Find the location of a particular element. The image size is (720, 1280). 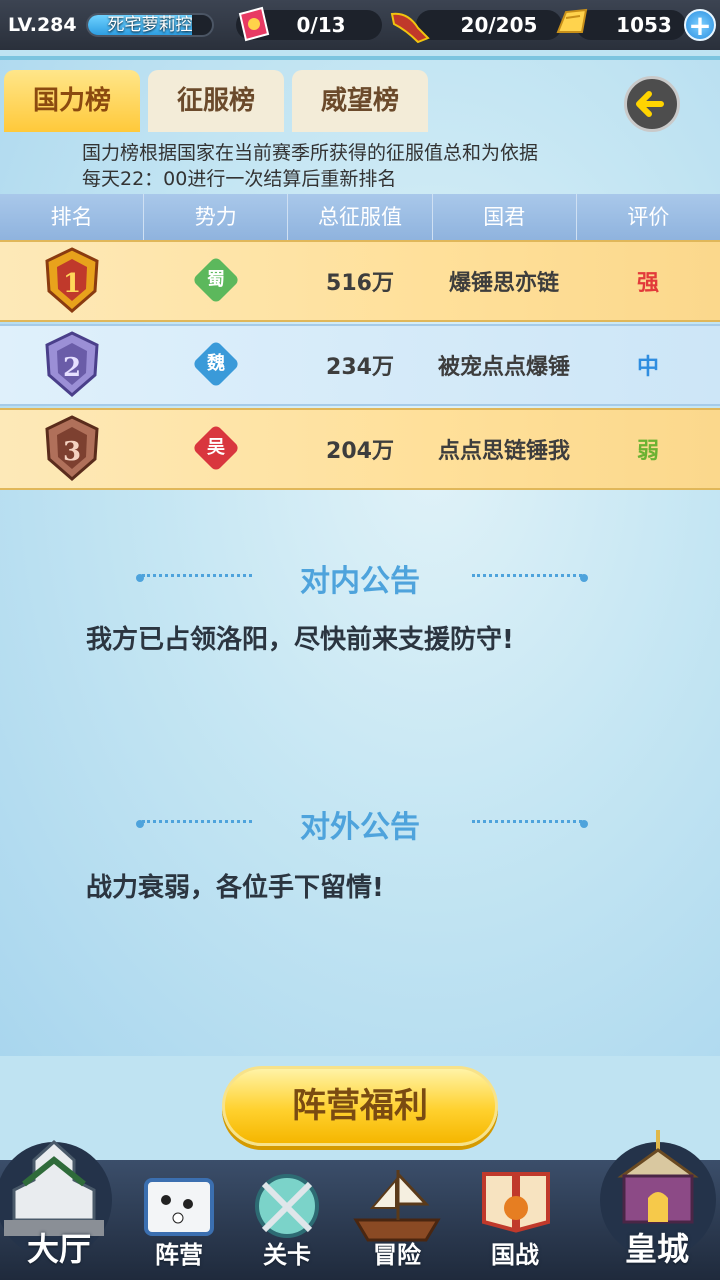

exp-bar: 死宅萝莉控 is located at coordinates (150, 25).